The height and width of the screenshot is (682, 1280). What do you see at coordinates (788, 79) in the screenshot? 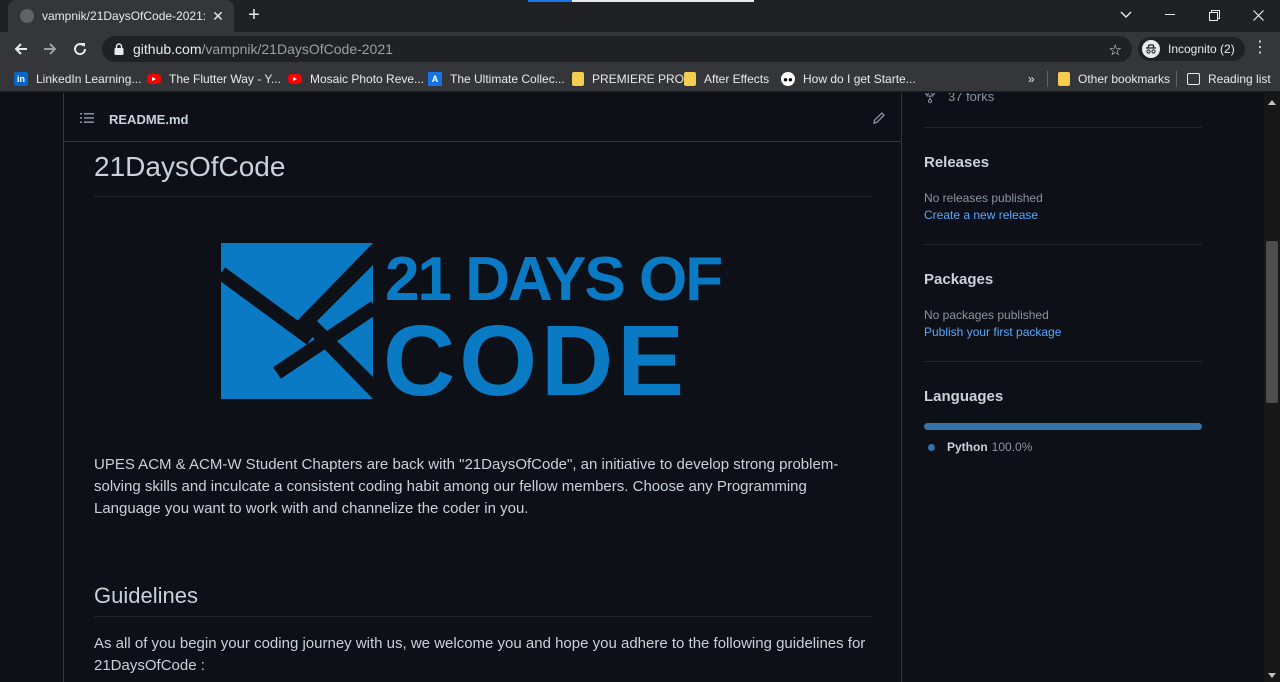
I see `medium-icon: ●●` at bounding box center [788, 79].